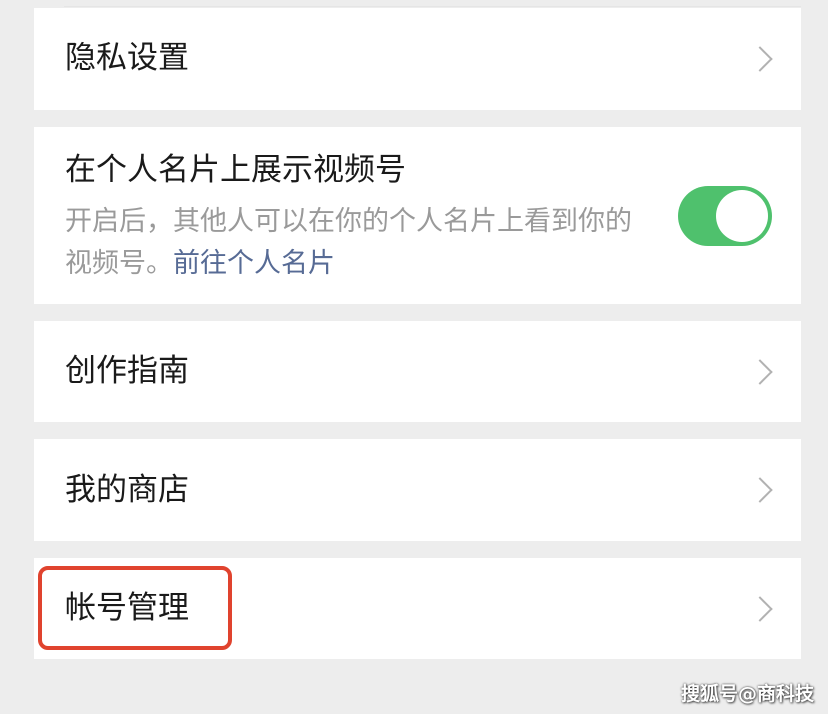 The width and height of the screenshot is (828, 714). I want to click on show-on-card-toggle, so click(725, 216).